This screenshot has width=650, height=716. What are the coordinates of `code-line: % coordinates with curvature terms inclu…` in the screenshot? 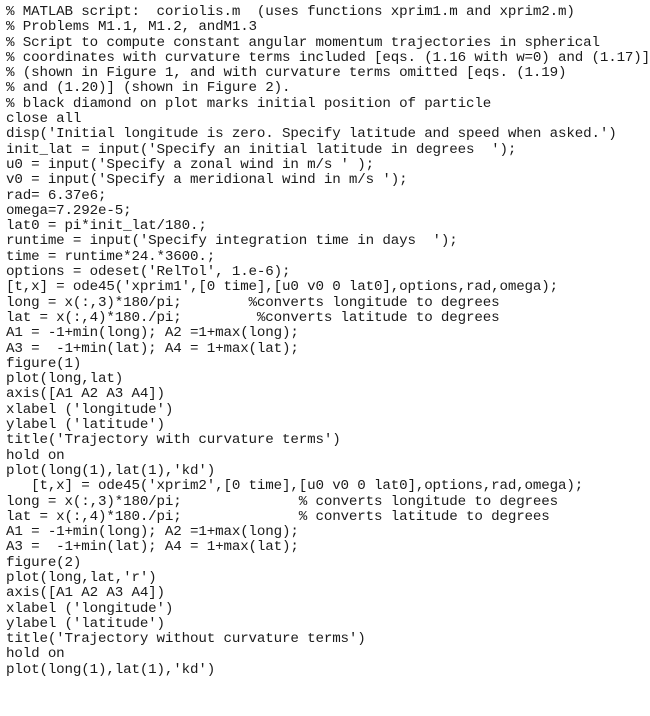 It's located at (328, 57).